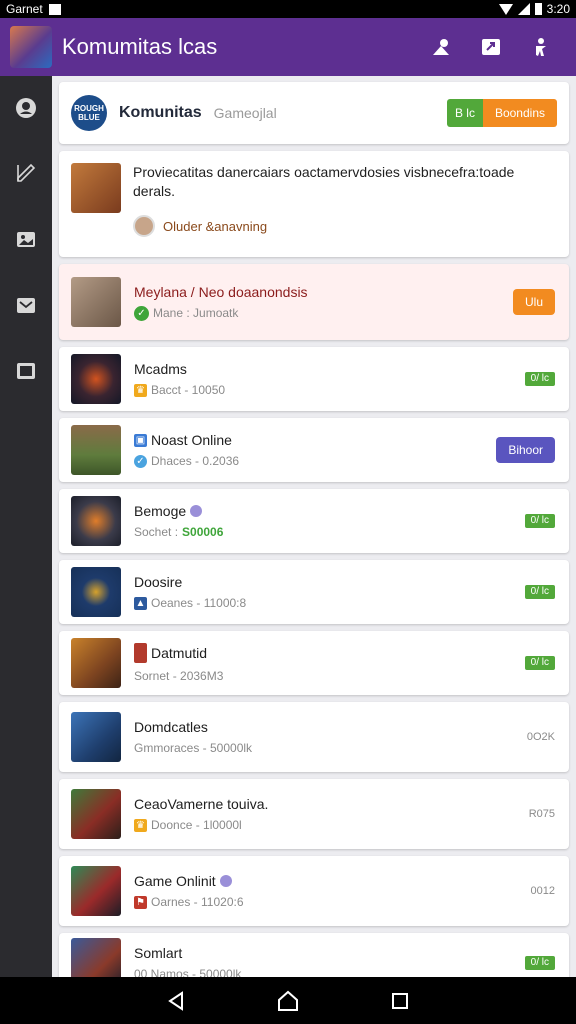 The width and height of the screenshot is (576, 1024). Describe the element at coordinates (140, 653) in the screenshot. I see `banner-icon` at that location.